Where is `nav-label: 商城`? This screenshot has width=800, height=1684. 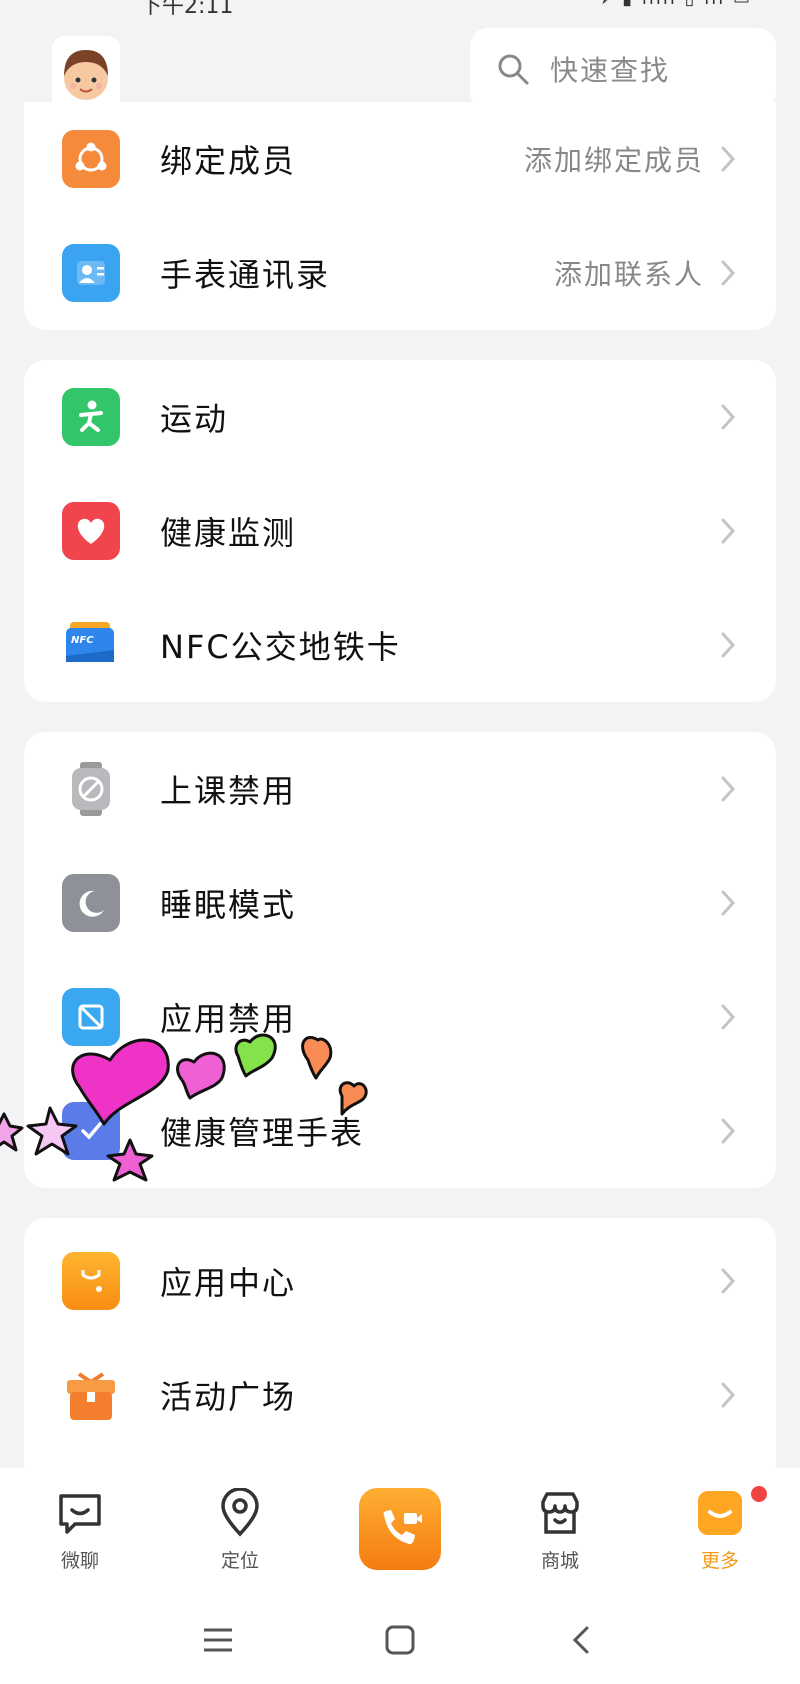 nav-label: 商城 is located at coordinates (559, 1561).